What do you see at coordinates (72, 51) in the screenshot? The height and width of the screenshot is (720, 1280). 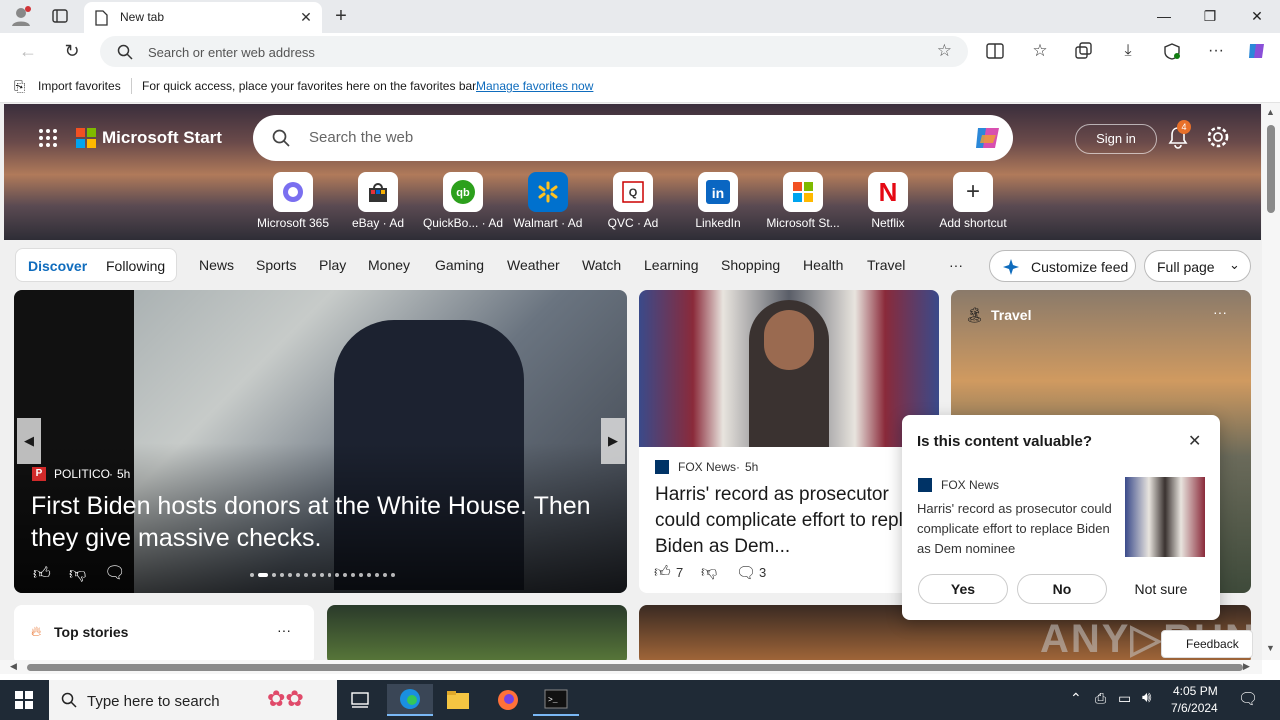 I see `refresh-button: ↻` at bounding box center [72, 51].